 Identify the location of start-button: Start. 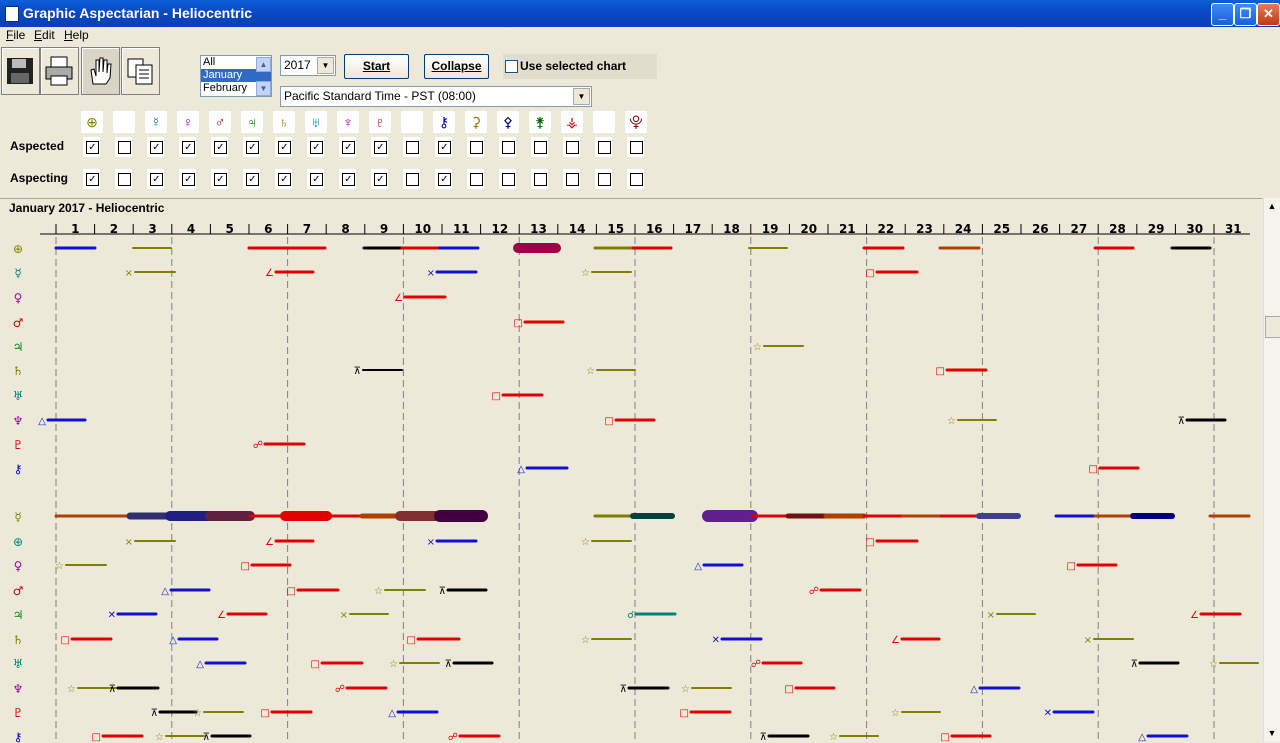
(376, 66).